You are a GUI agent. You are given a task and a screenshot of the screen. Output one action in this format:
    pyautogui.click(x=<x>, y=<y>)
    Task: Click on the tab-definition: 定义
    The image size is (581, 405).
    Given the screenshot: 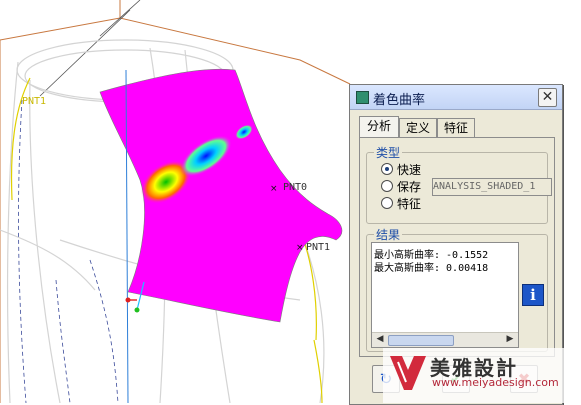 What is the action you would take?
    pyautogui.click(x=418, y=128)
    